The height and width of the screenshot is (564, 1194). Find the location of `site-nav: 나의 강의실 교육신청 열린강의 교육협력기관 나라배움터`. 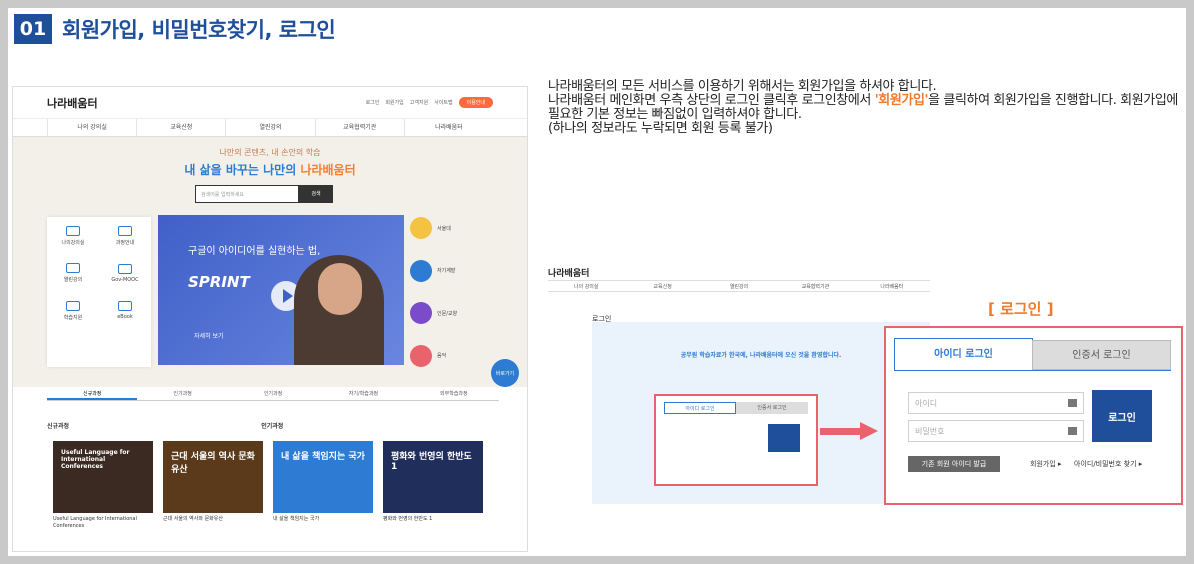

site-nav: 나의 강의실 교육신청 열린강의 교육협력기관 나라배움터 is located at coordinates (270, 128).